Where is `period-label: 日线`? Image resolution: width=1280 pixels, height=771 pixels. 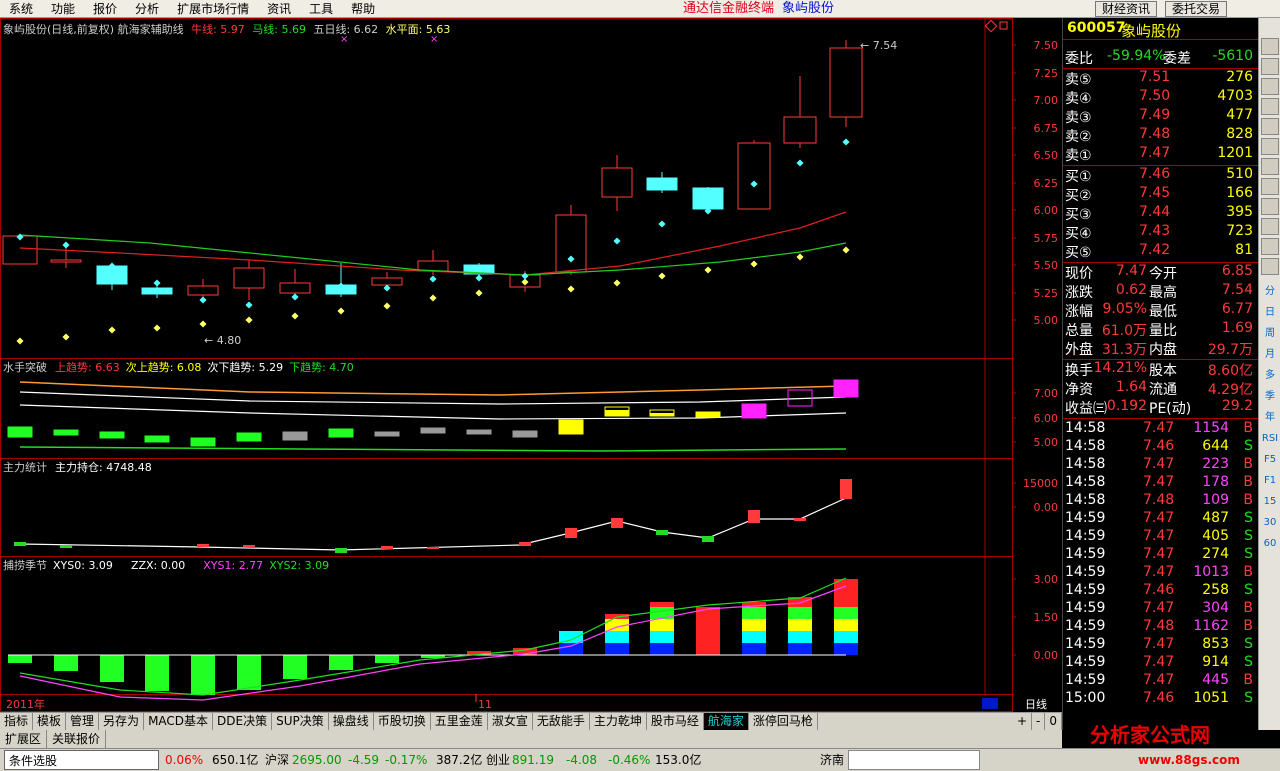 period-label: 日线 is located at coordinates (1036, 704).